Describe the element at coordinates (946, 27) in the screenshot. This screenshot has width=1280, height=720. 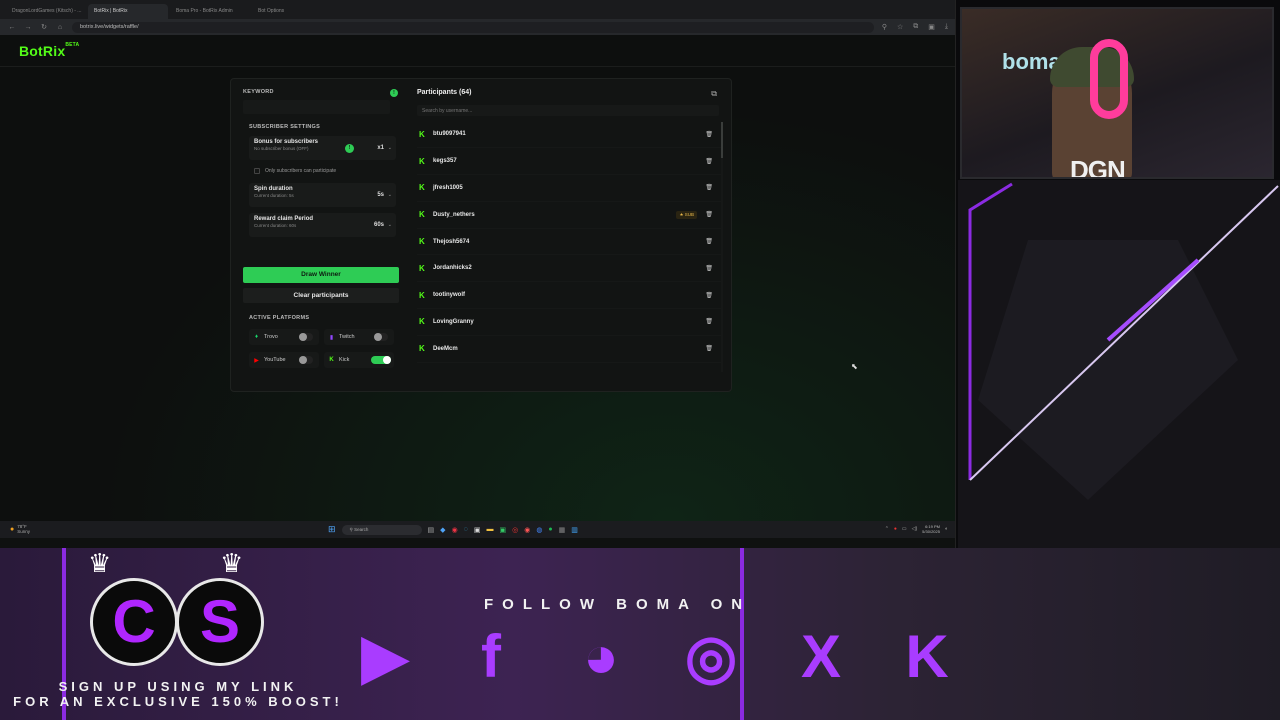
I see `download-icon: ⤓` at that location.